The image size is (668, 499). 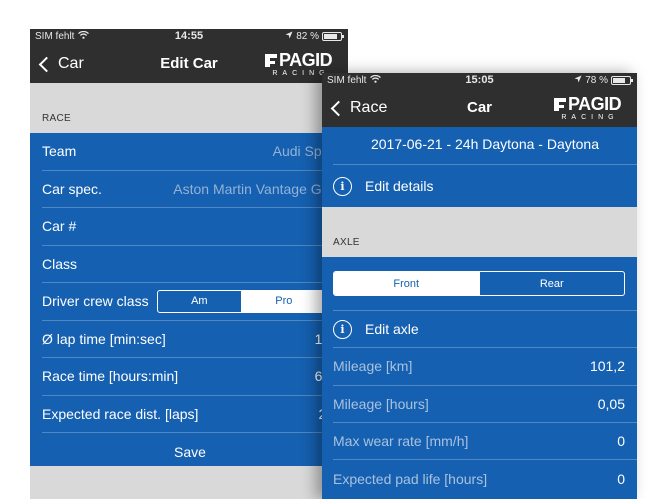 I want to click on battery-percent: 78 %, so click(x=596, y=80).